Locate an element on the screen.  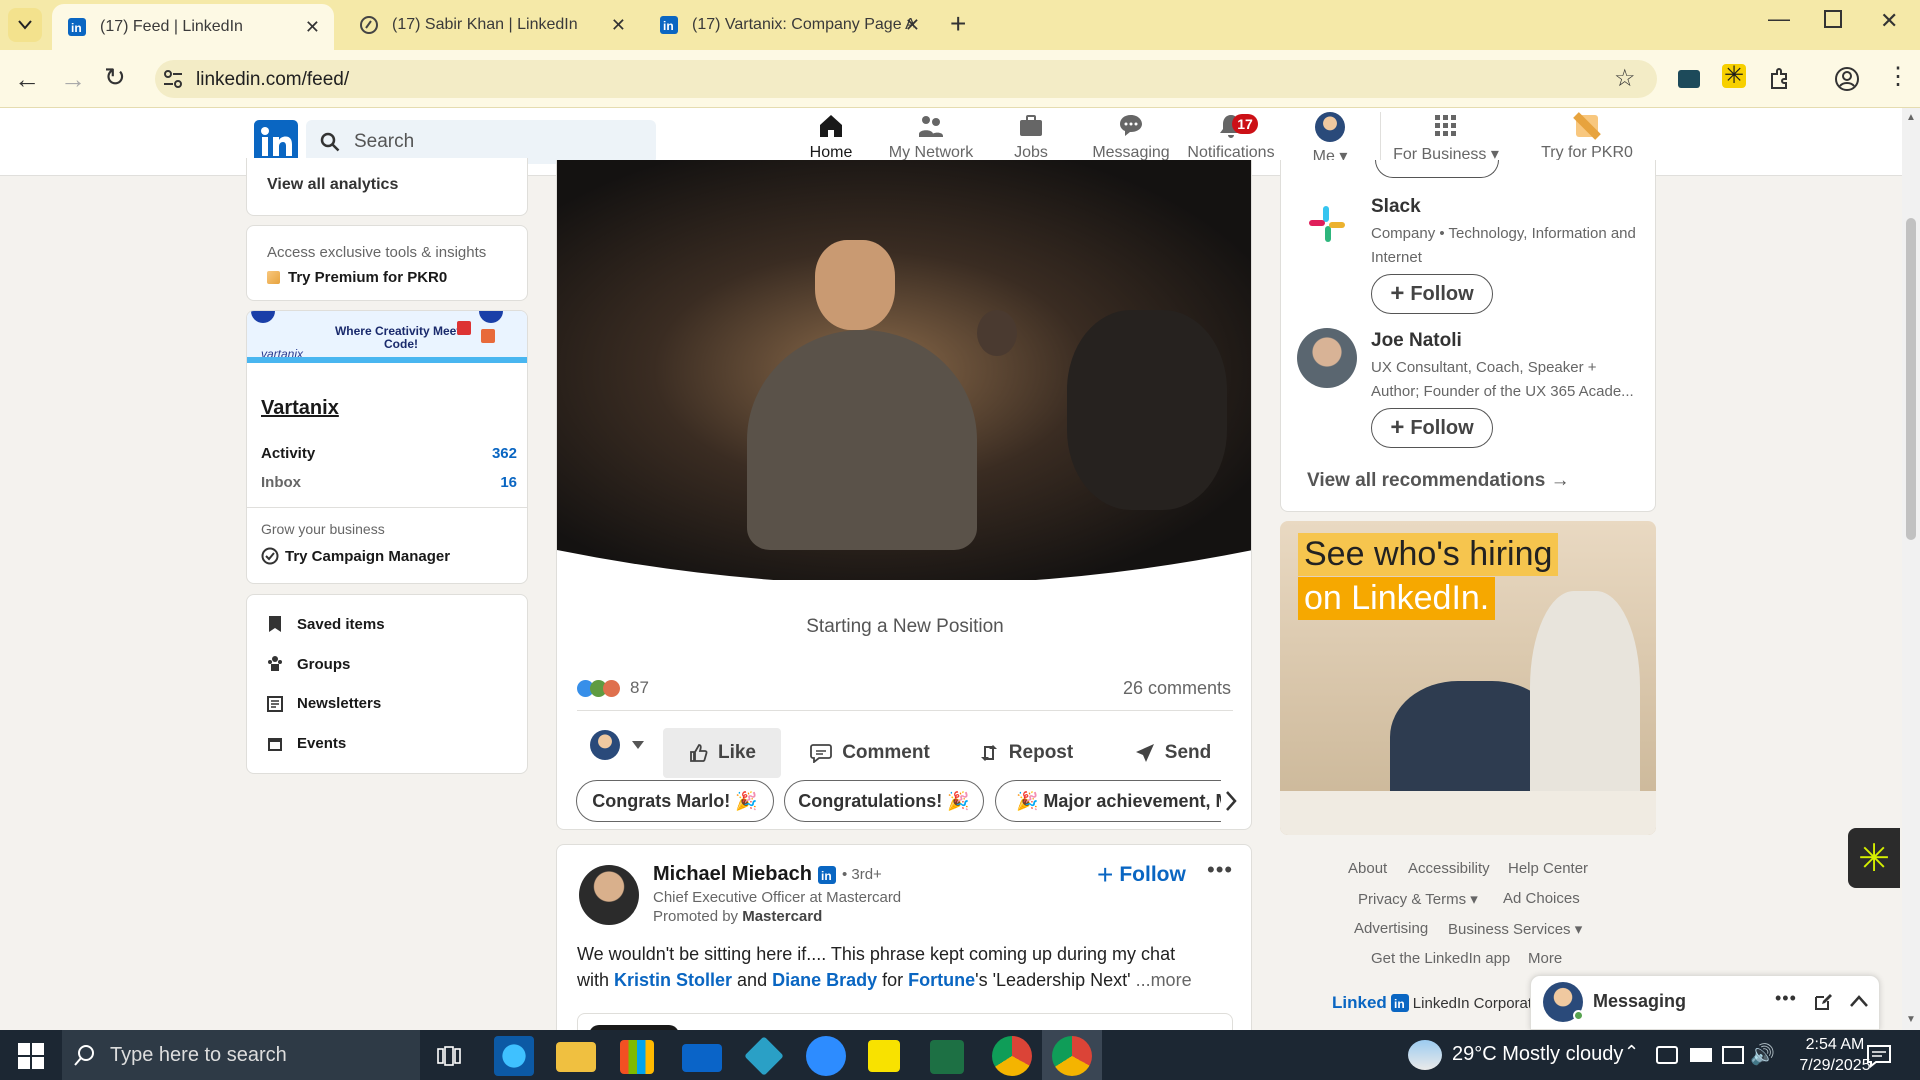
footer-accessibility: Accessibility is located at coordinates (1449, 868).